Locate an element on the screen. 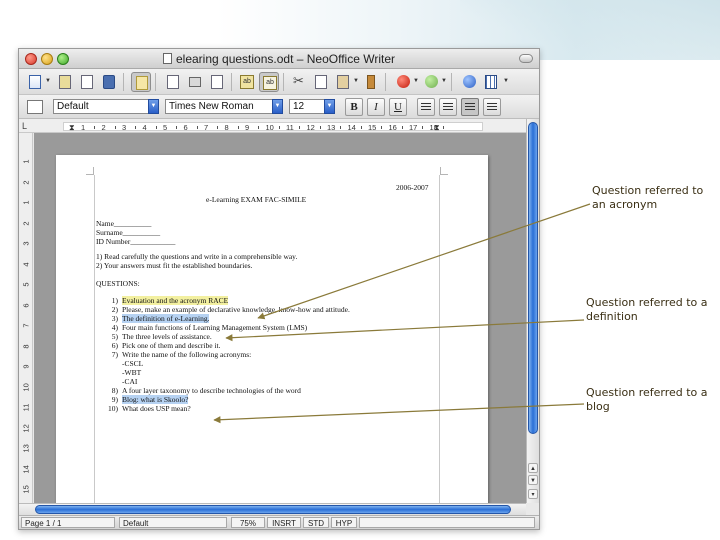 This screenshot has width=720, height=540. save-as-button is located at coordinates (109, 82).